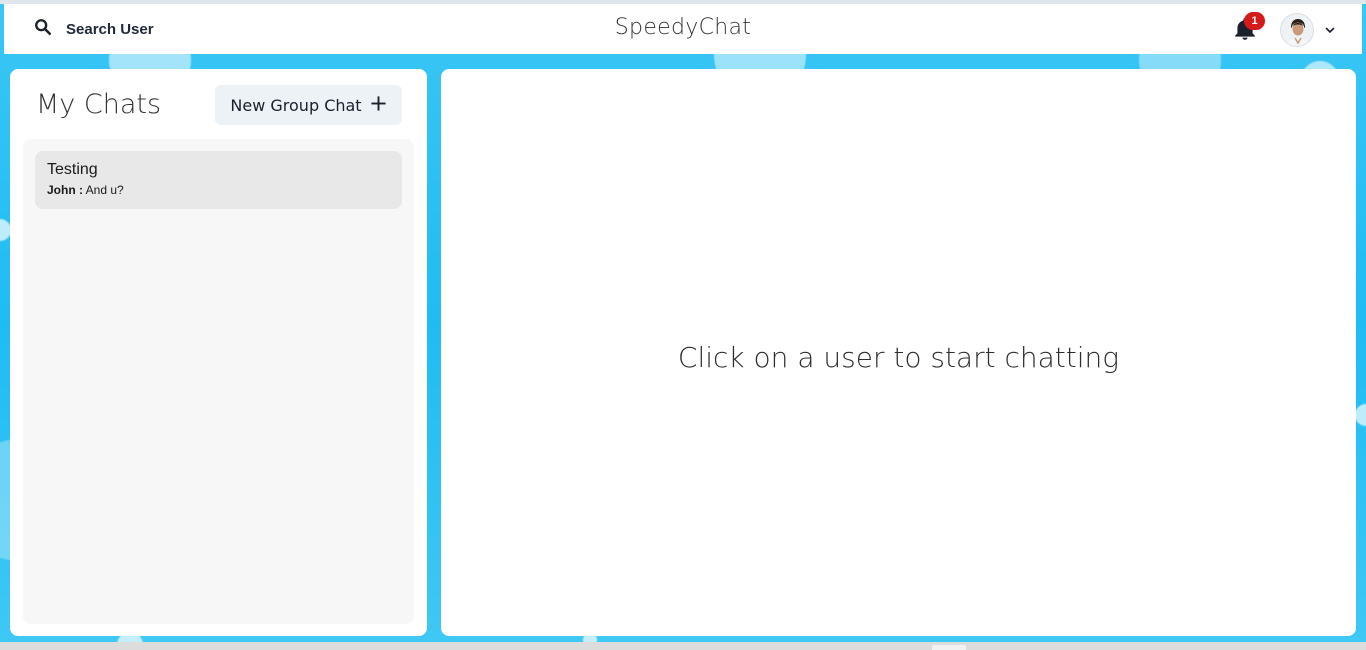 Image resolution: width=1366 pixels, height=650 pixels. Describe the element at coordinates (949, 647) in the screenshot. I see `bottom-tab-handle` at that location.